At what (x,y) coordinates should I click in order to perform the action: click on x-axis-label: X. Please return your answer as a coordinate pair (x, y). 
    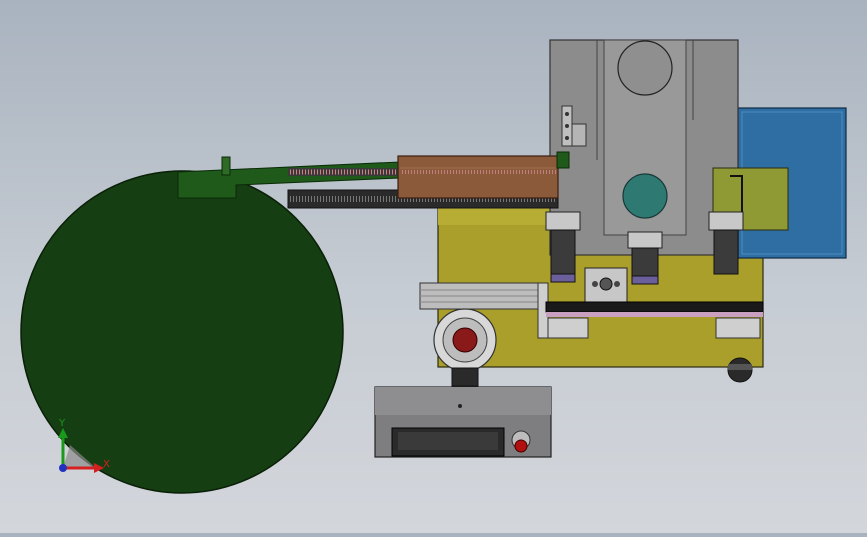
    Looking at the image, I should click on (106, 464).